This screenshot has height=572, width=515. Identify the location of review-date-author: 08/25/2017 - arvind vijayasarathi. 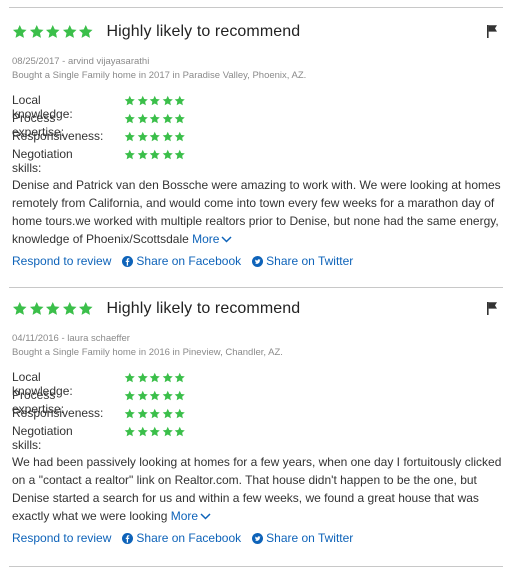
(81, 61).